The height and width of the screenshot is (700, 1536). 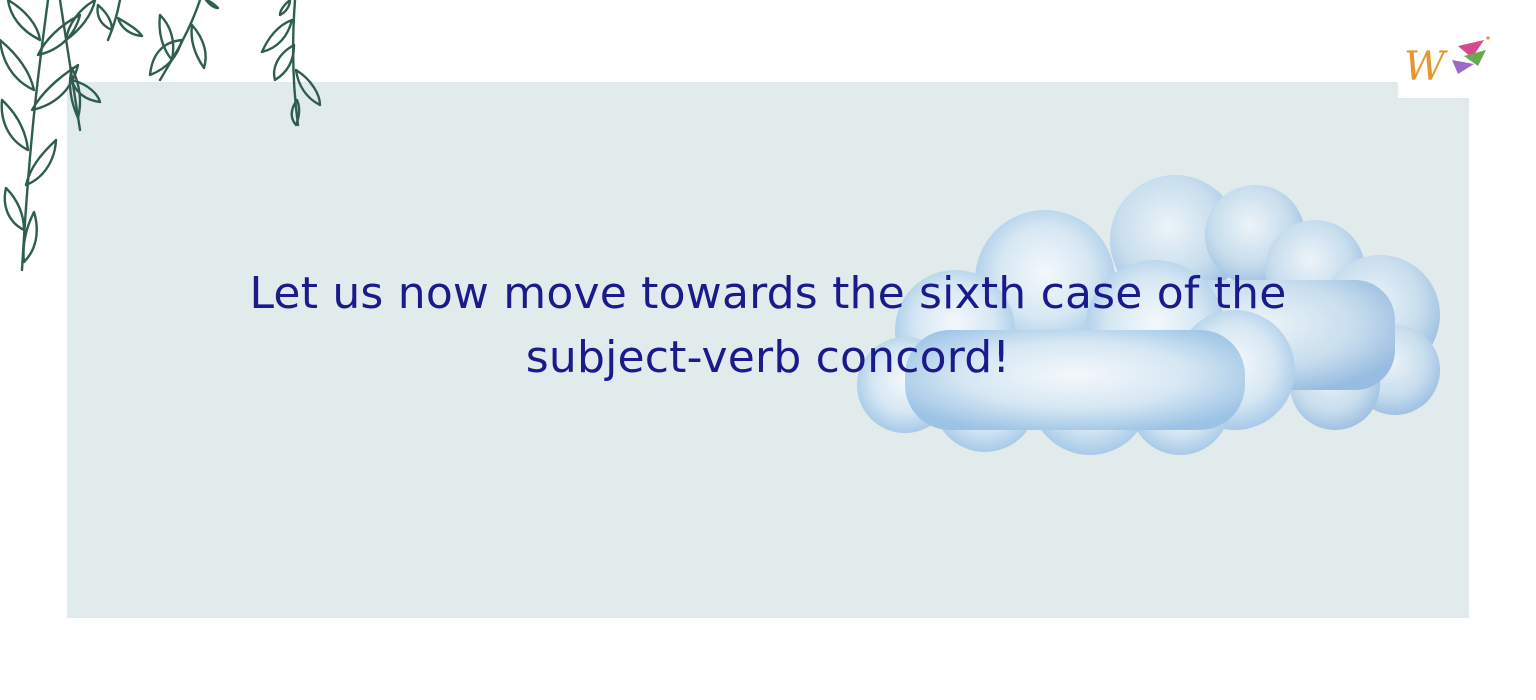 I want to click on headline-line-2: subject-verb concord!, so click(x=768, y=357).